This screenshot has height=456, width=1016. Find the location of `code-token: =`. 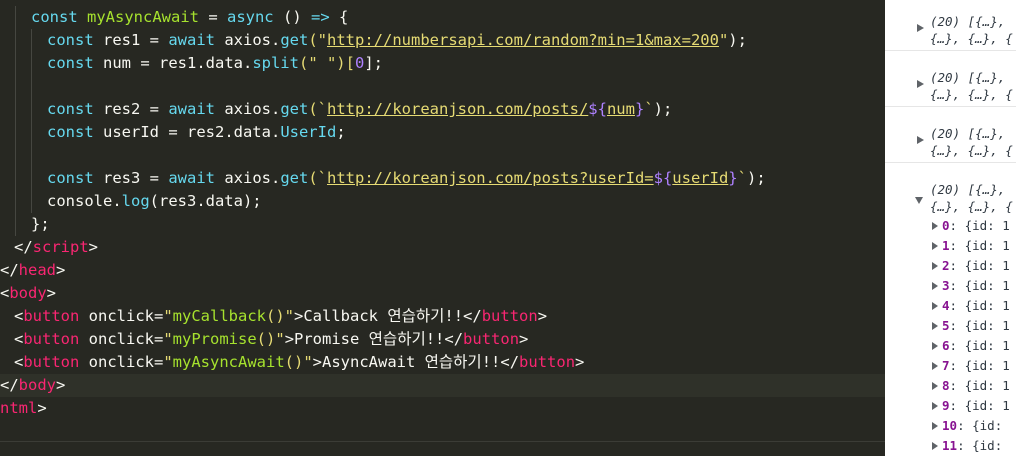

code-token: = is located at coordinates (212, 17).